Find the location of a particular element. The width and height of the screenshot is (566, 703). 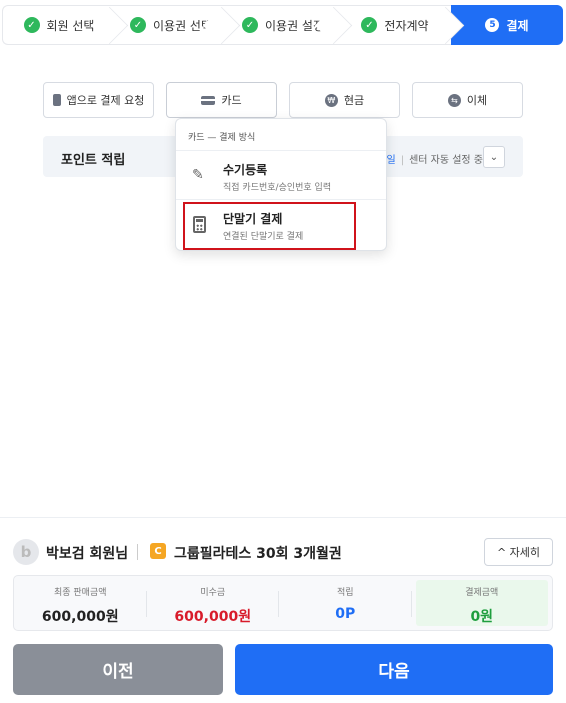

point-mark: 일 is located at coordinates (391, 160).